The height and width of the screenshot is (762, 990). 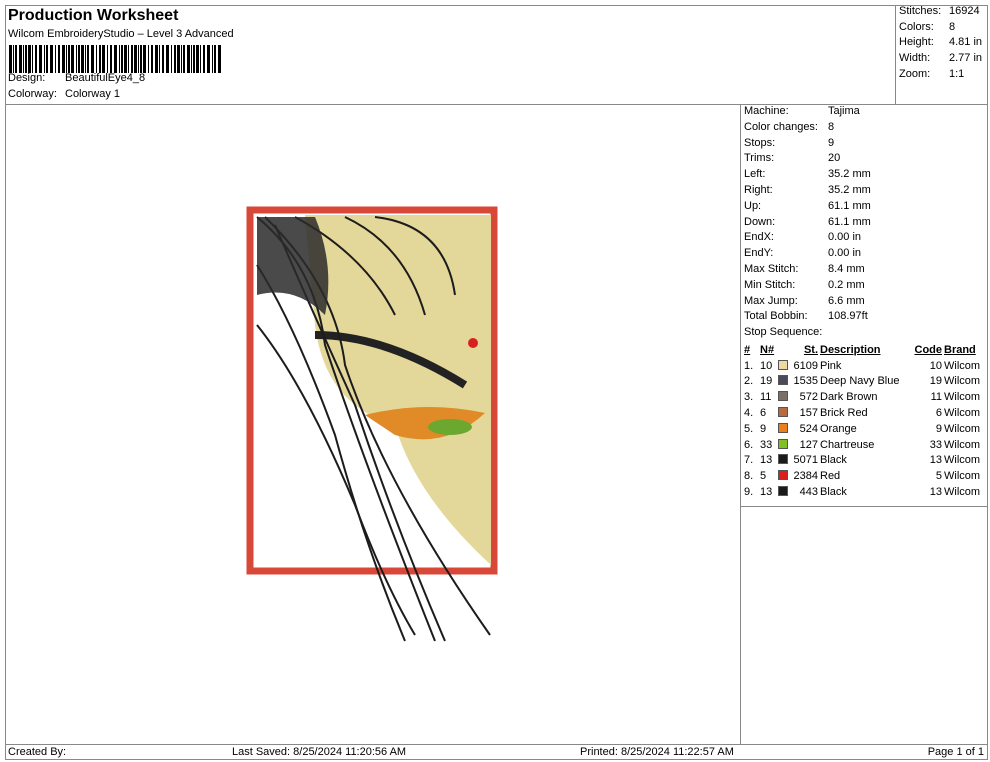 I want to click on machine-row: Max Jump: 6.6 mm, so click(x=864, y=303).